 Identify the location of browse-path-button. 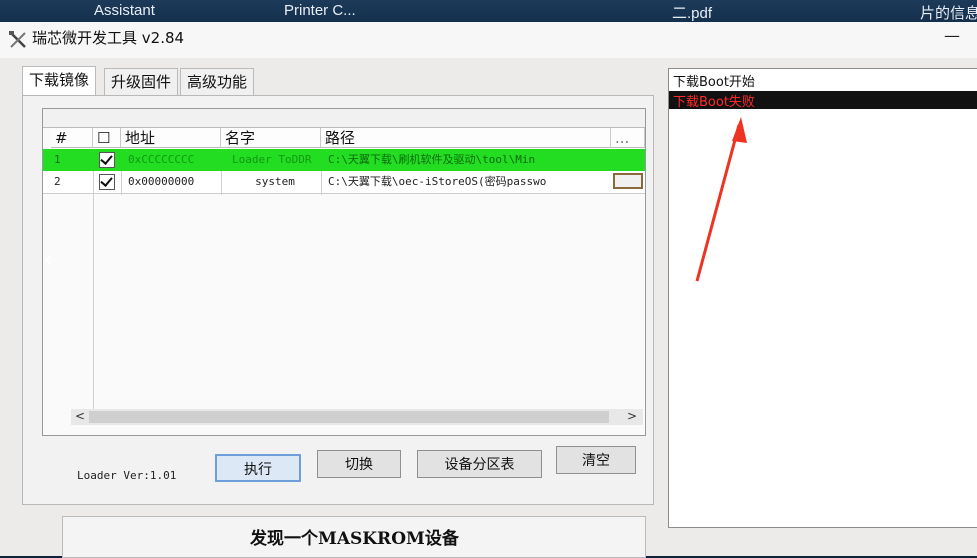
(628, 181).